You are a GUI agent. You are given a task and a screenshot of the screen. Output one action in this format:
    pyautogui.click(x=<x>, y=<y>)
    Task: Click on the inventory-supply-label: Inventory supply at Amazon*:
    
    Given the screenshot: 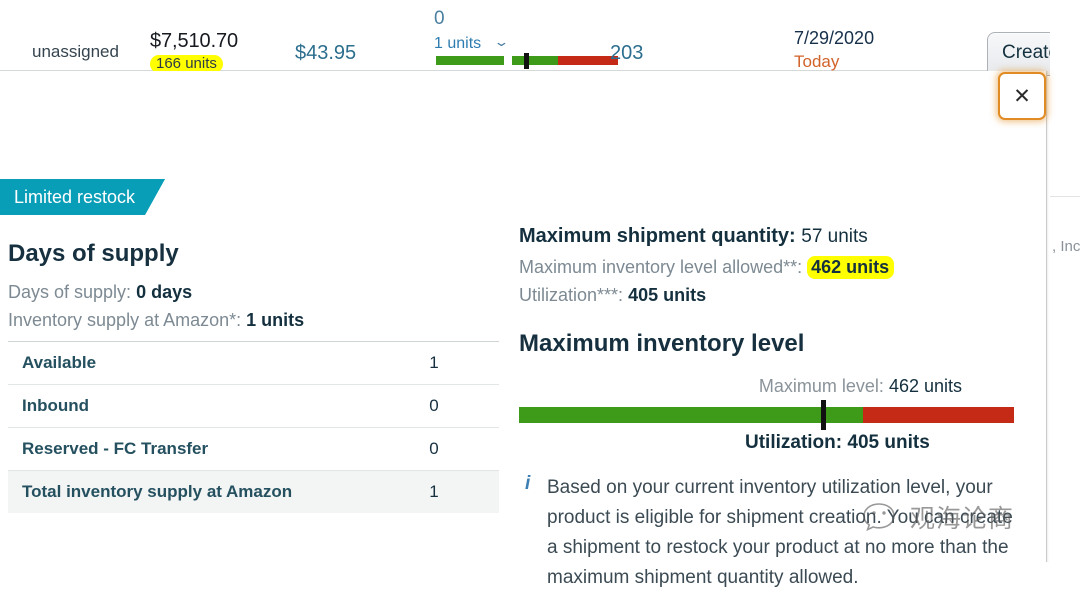 What is the action you would take?
    pyautogui.click(x=125, y=320)
    